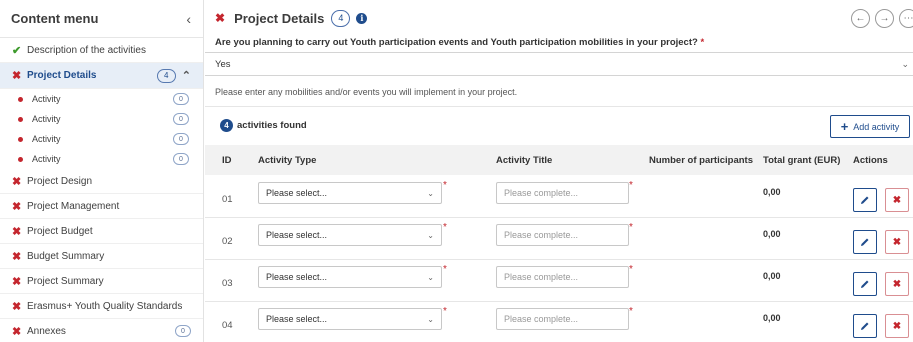 This screenshot has height=342, width=913. Describe the element at coordinates (20, 99) in the screenshot. I see `error-dot-icon` at that location.